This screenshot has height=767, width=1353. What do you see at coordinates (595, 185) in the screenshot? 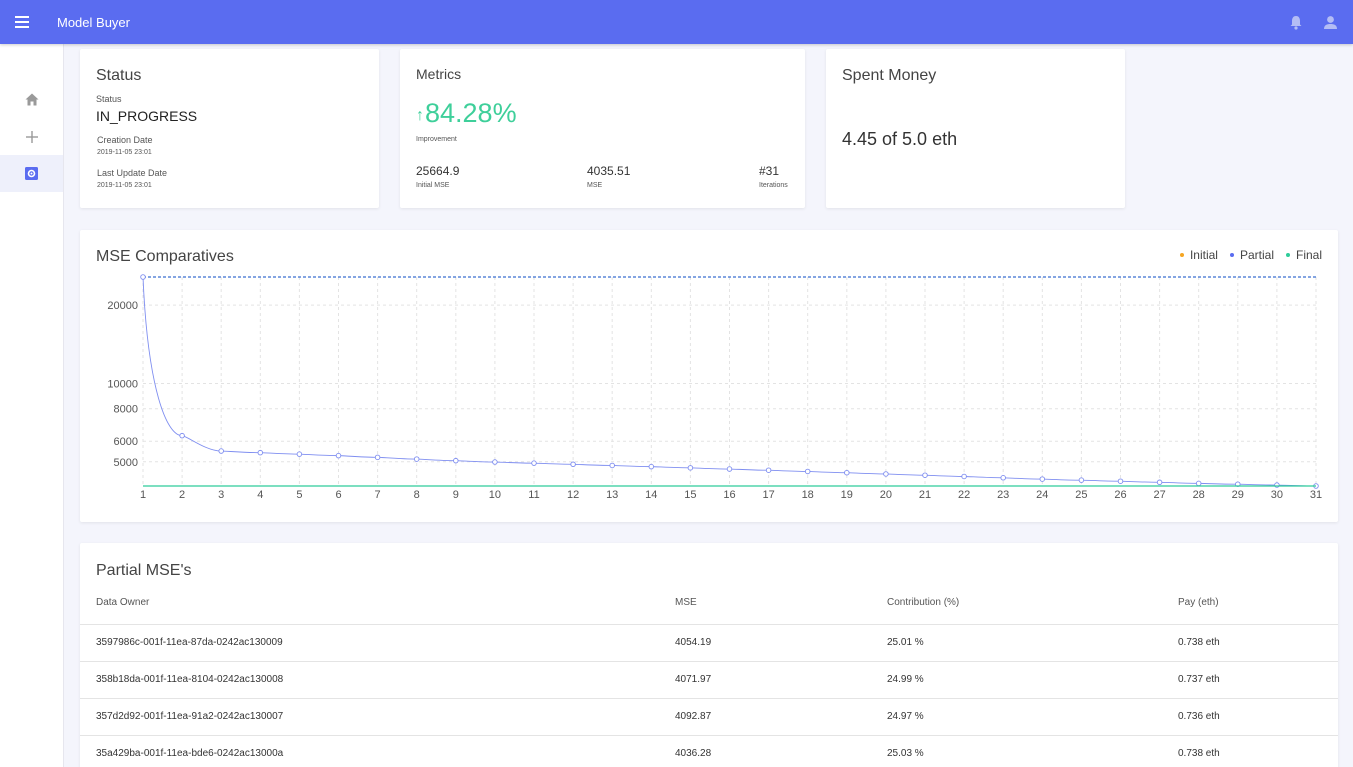
I see `mse-label: MSE` at bounding box center [595, 185].